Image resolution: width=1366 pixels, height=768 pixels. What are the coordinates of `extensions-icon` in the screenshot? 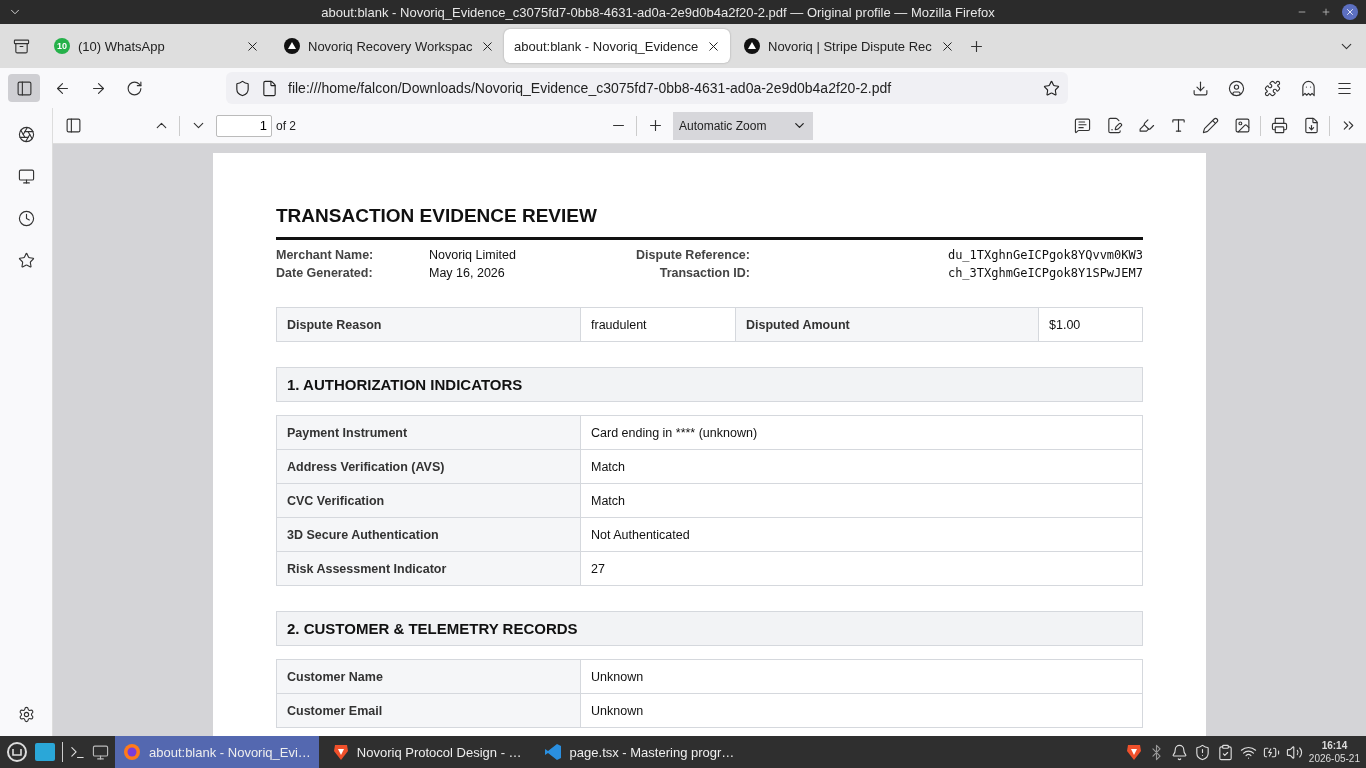 It's located at (1272, 88).